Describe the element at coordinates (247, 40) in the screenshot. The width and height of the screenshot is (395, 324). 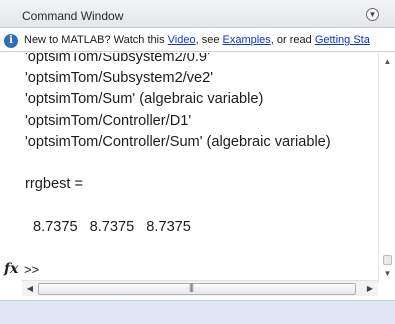
I see `examples-link: Examples` at that location.